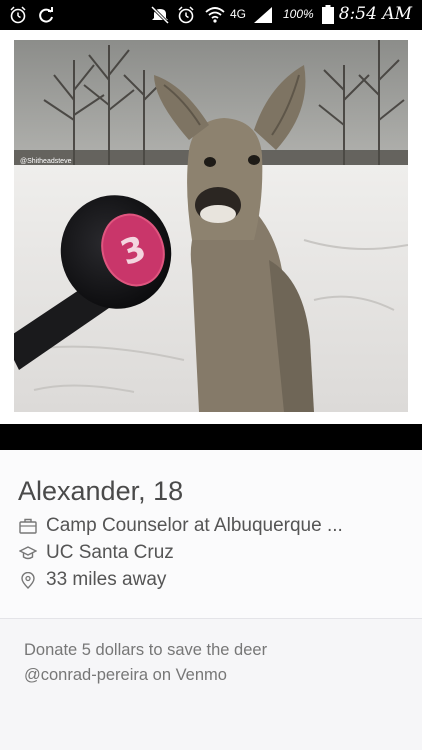 The height and width of the screenshot is (750, 422). What do you see at coordinates (298, 14) in the screenshot?
I see `battery-percent-label: 100%` at bounding box center [298, 14].